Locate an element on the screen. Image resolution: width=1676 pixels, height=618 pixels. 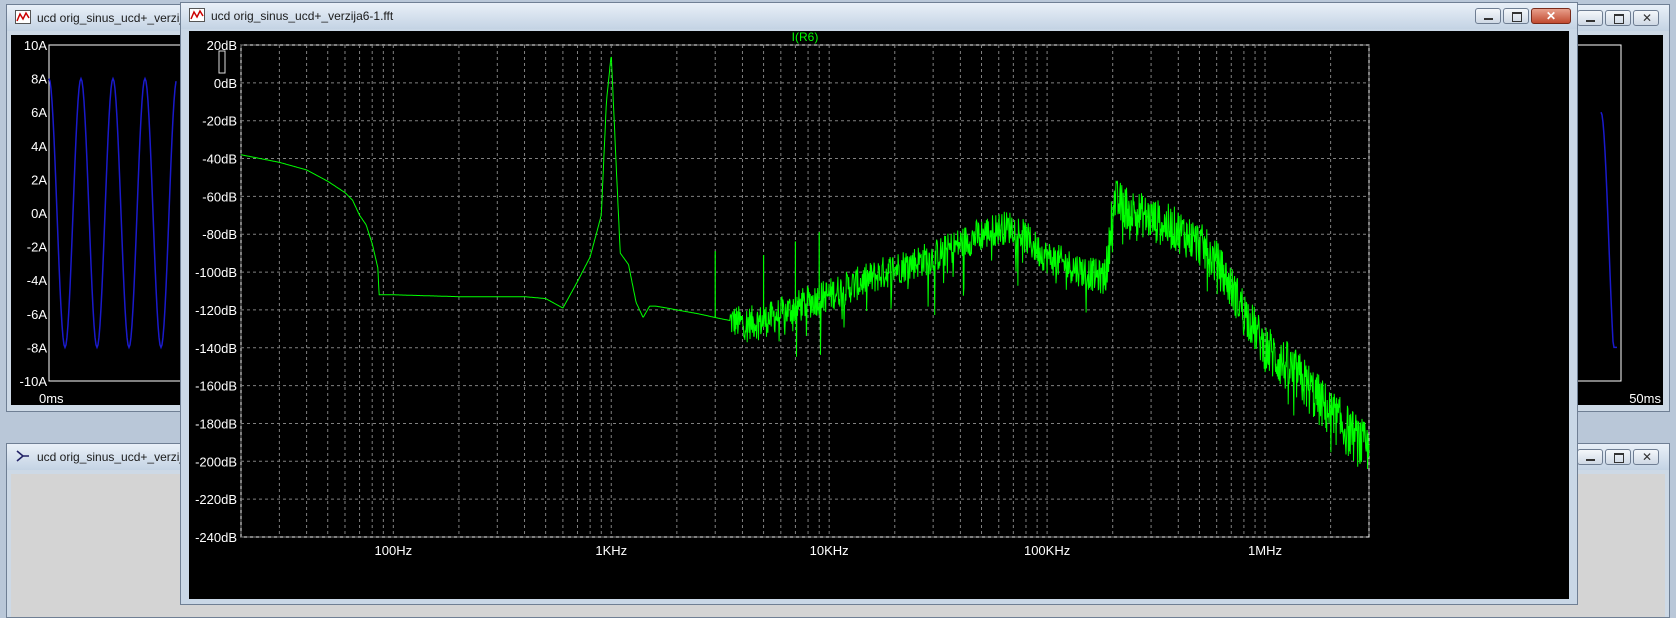
y-tick-label: -240dB is located at coordinates (216, 537).